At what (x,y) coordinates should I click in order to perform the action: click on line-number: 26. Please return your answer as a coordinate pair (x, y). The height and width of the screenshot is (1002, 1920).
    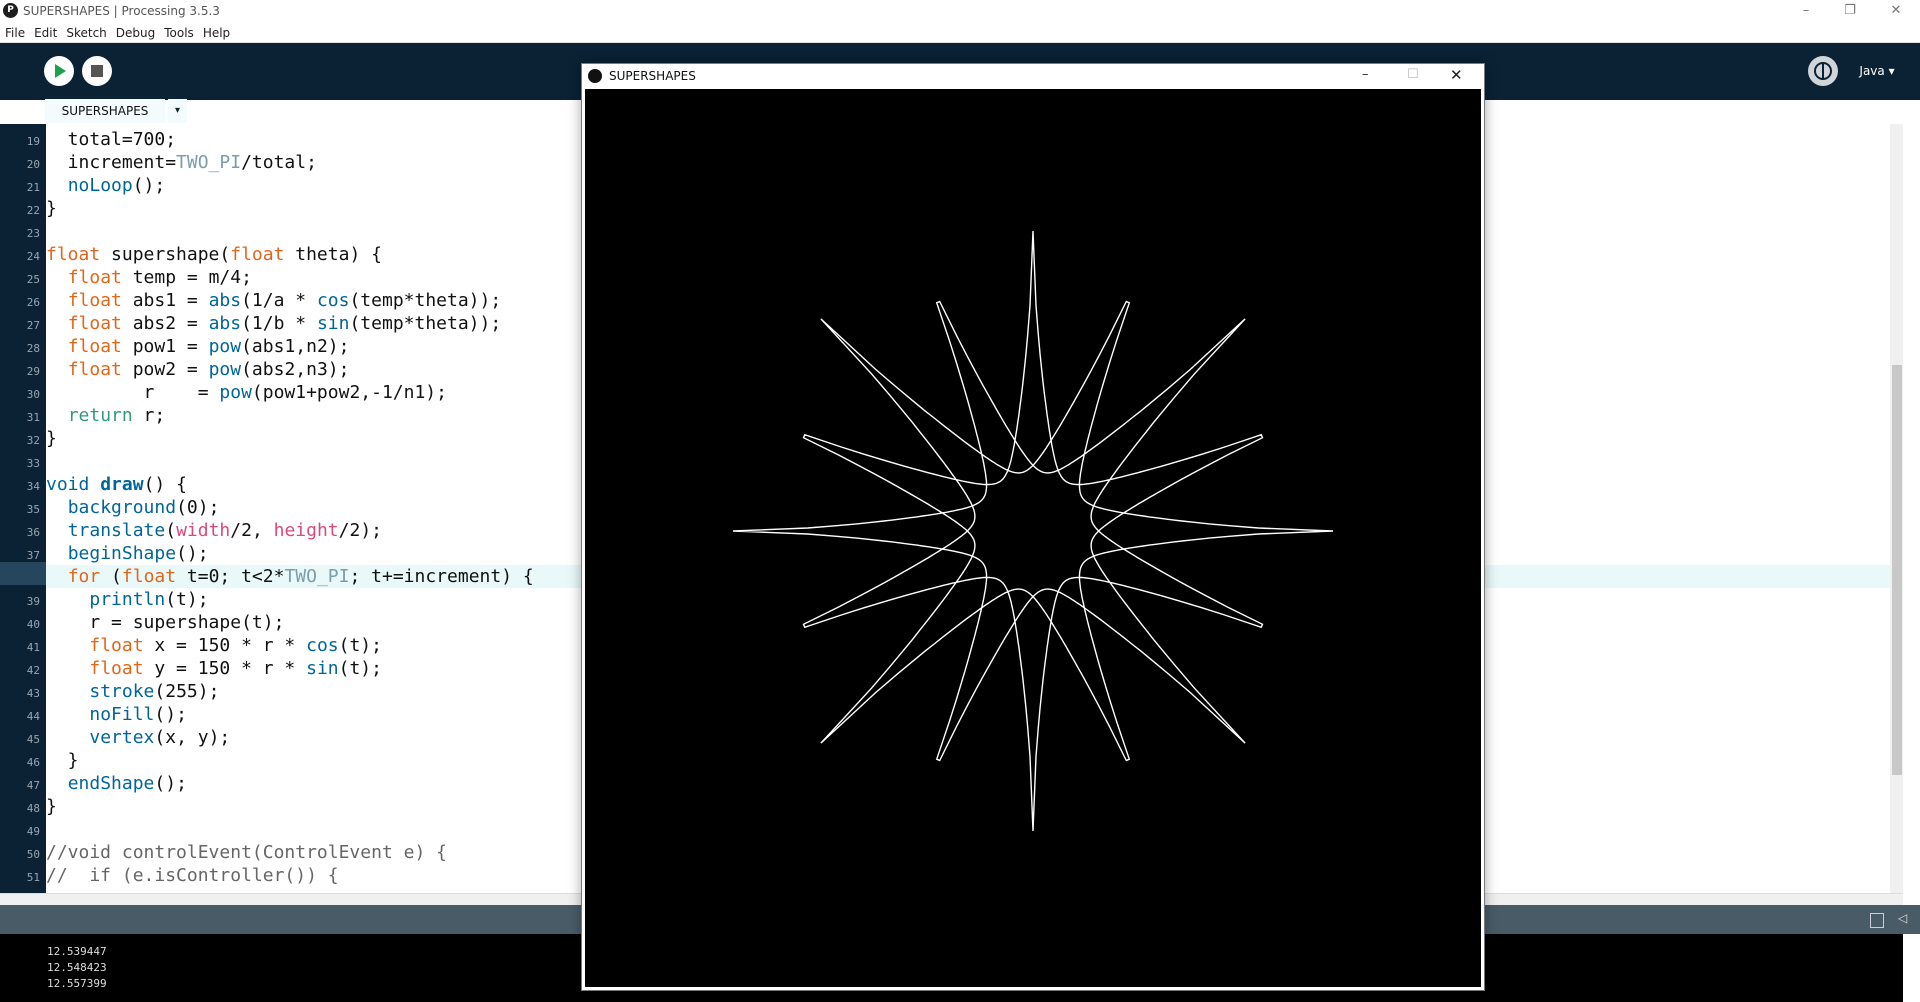
    Looking at the image, I should click on (33, 302).